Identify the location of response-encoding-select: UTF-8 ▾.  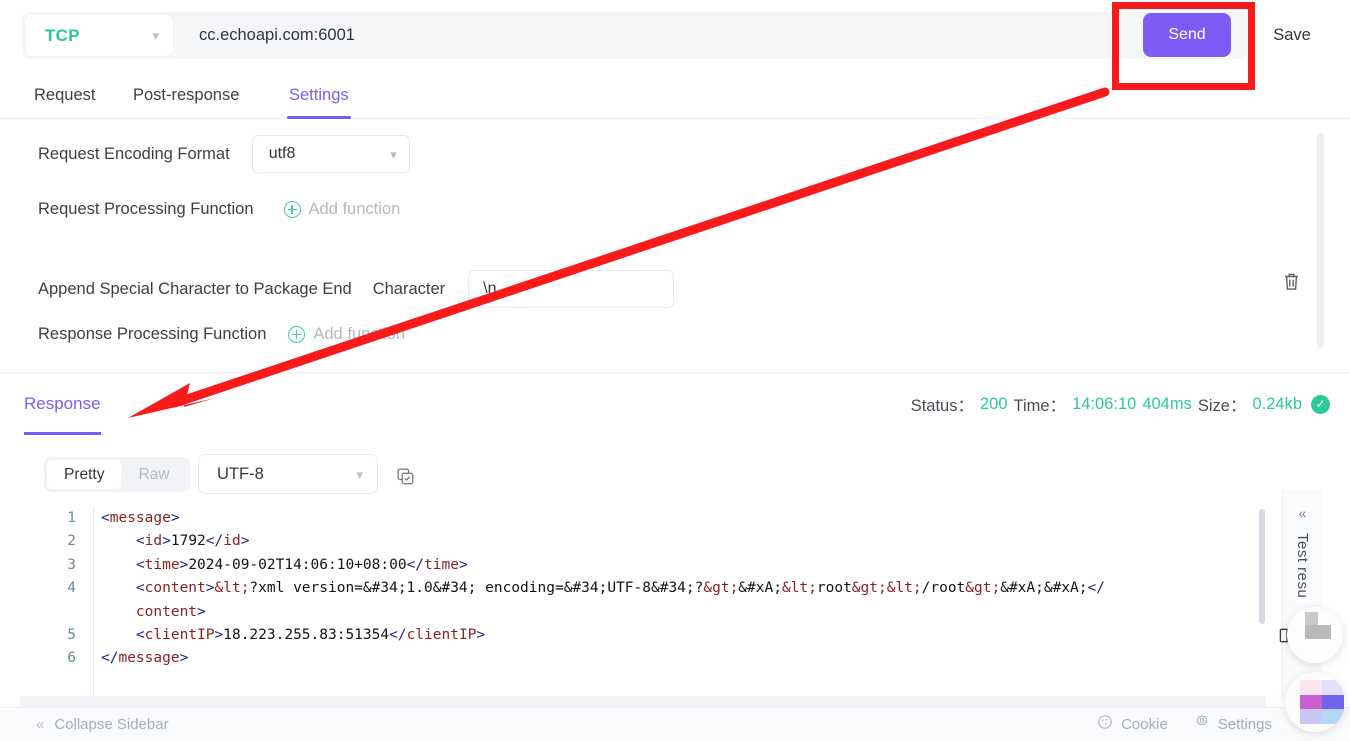
(288, 474).